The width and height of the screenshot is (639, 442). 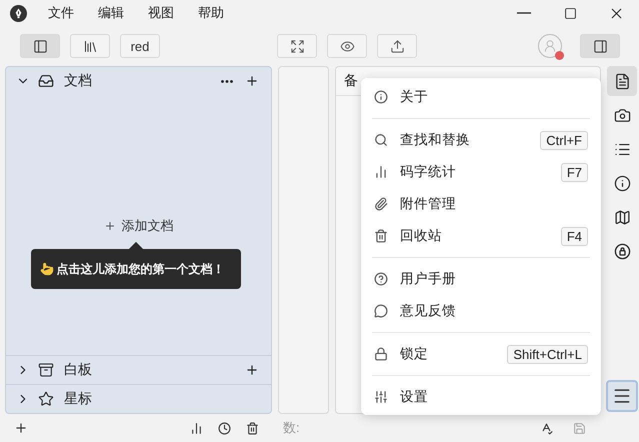 I want to click on menu-option: 码字统计 F7, so click(x=481, y=172).